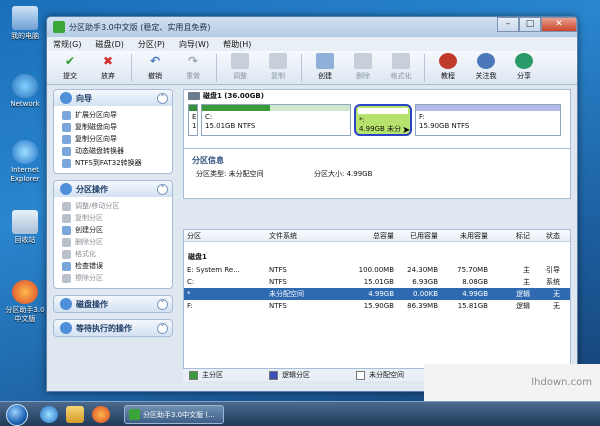 This screenshot has width=600, height=426. Describe the element at coordinates (140, 27) in the screenshot. I see `window-title: 分区助手3.0中文版 (稳定、实用且免费)` at that location.